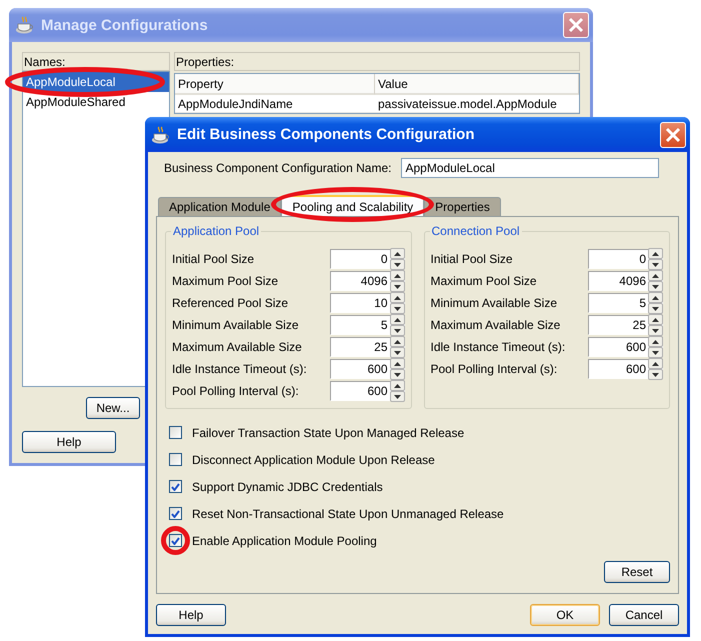  I want to click on names-label: Names:, so click(45, 61).